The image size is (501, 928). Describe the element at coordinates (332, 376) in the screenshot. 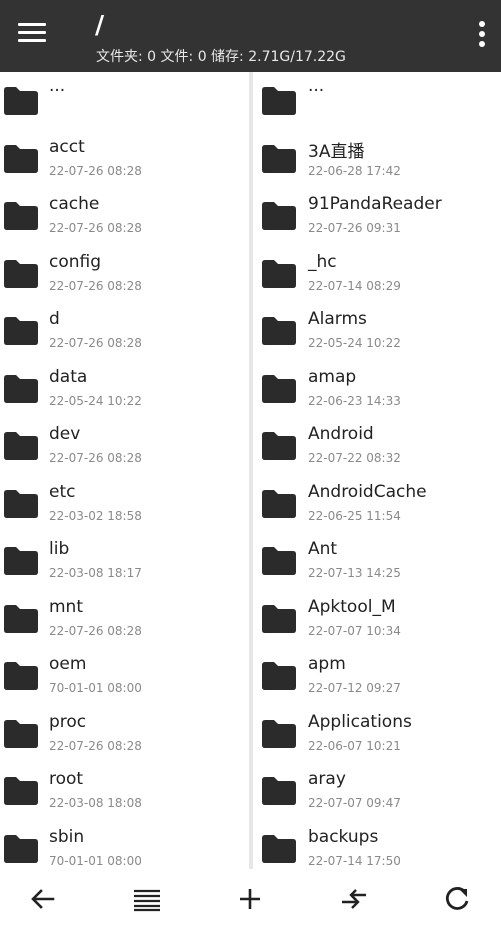

I see `folder-name: amap` at that location.